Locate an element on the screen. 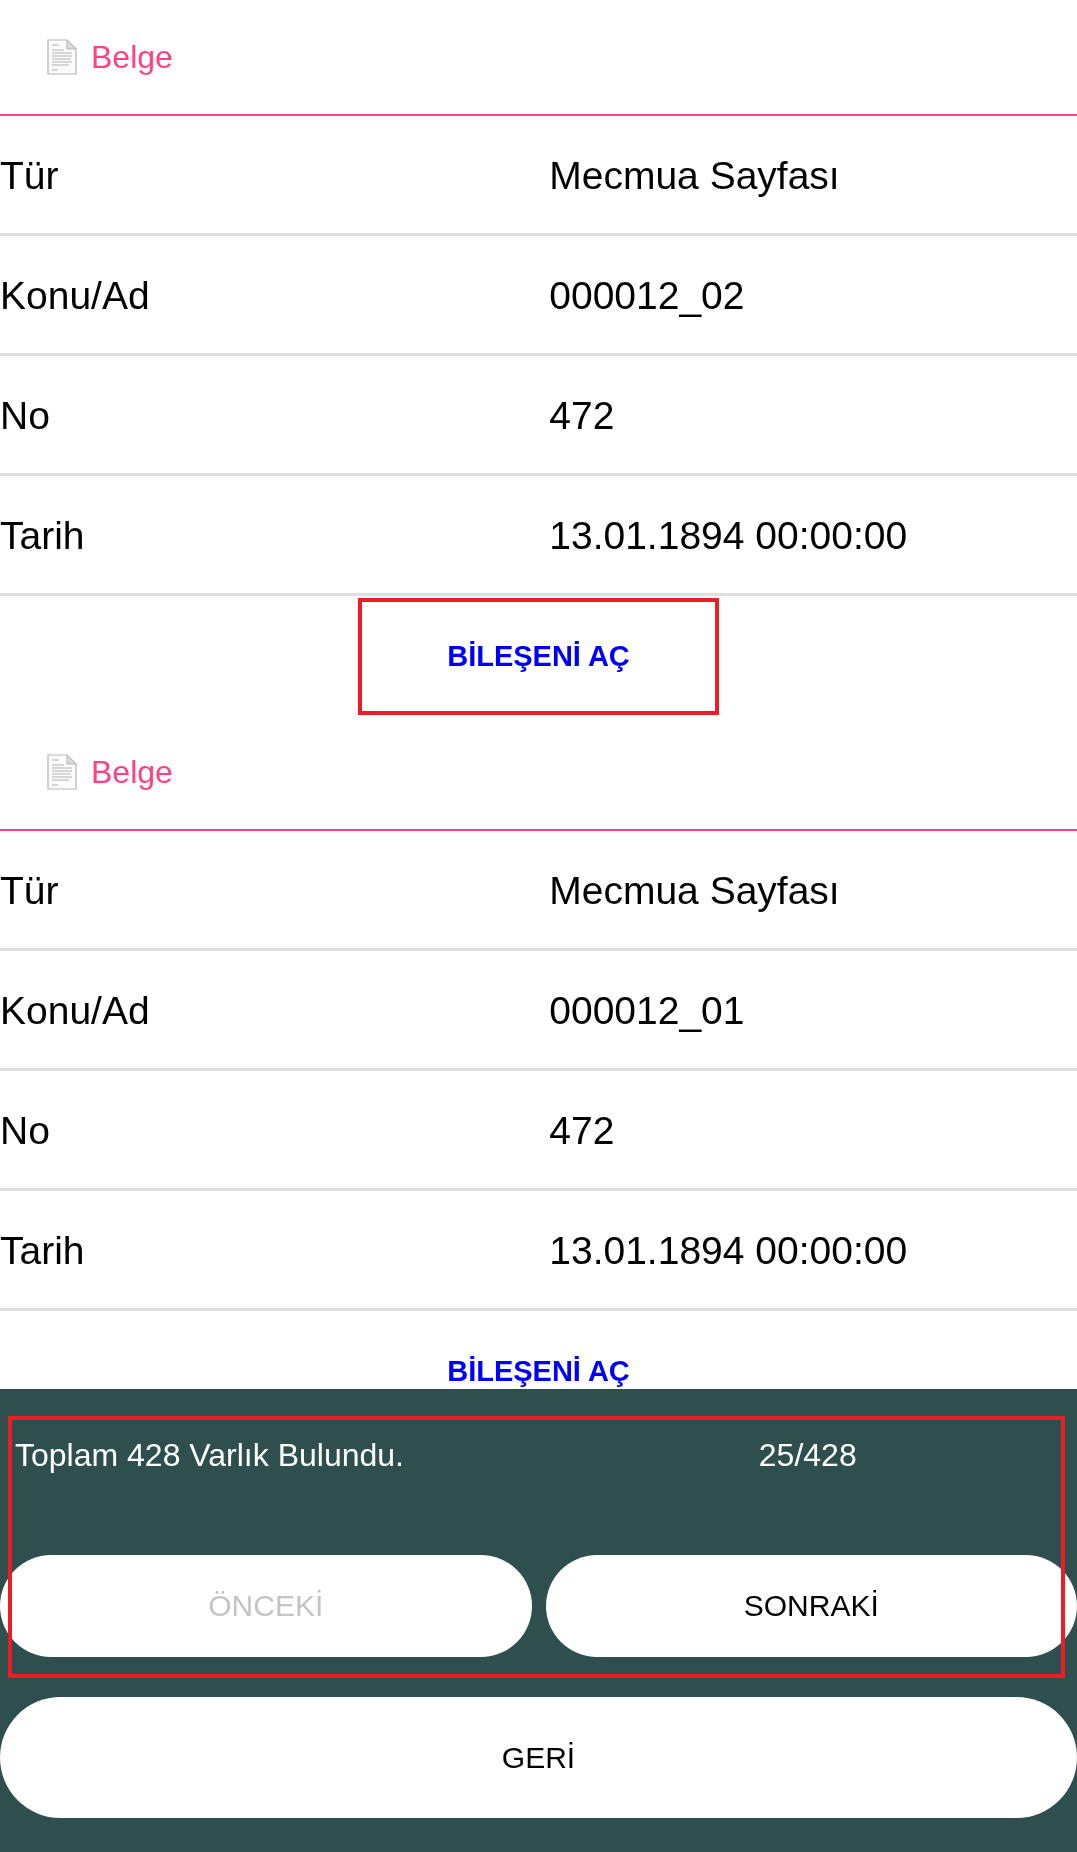  result-summary: Toplam 428 Varlık Bulundu. is located at coordinates (209, 1455).